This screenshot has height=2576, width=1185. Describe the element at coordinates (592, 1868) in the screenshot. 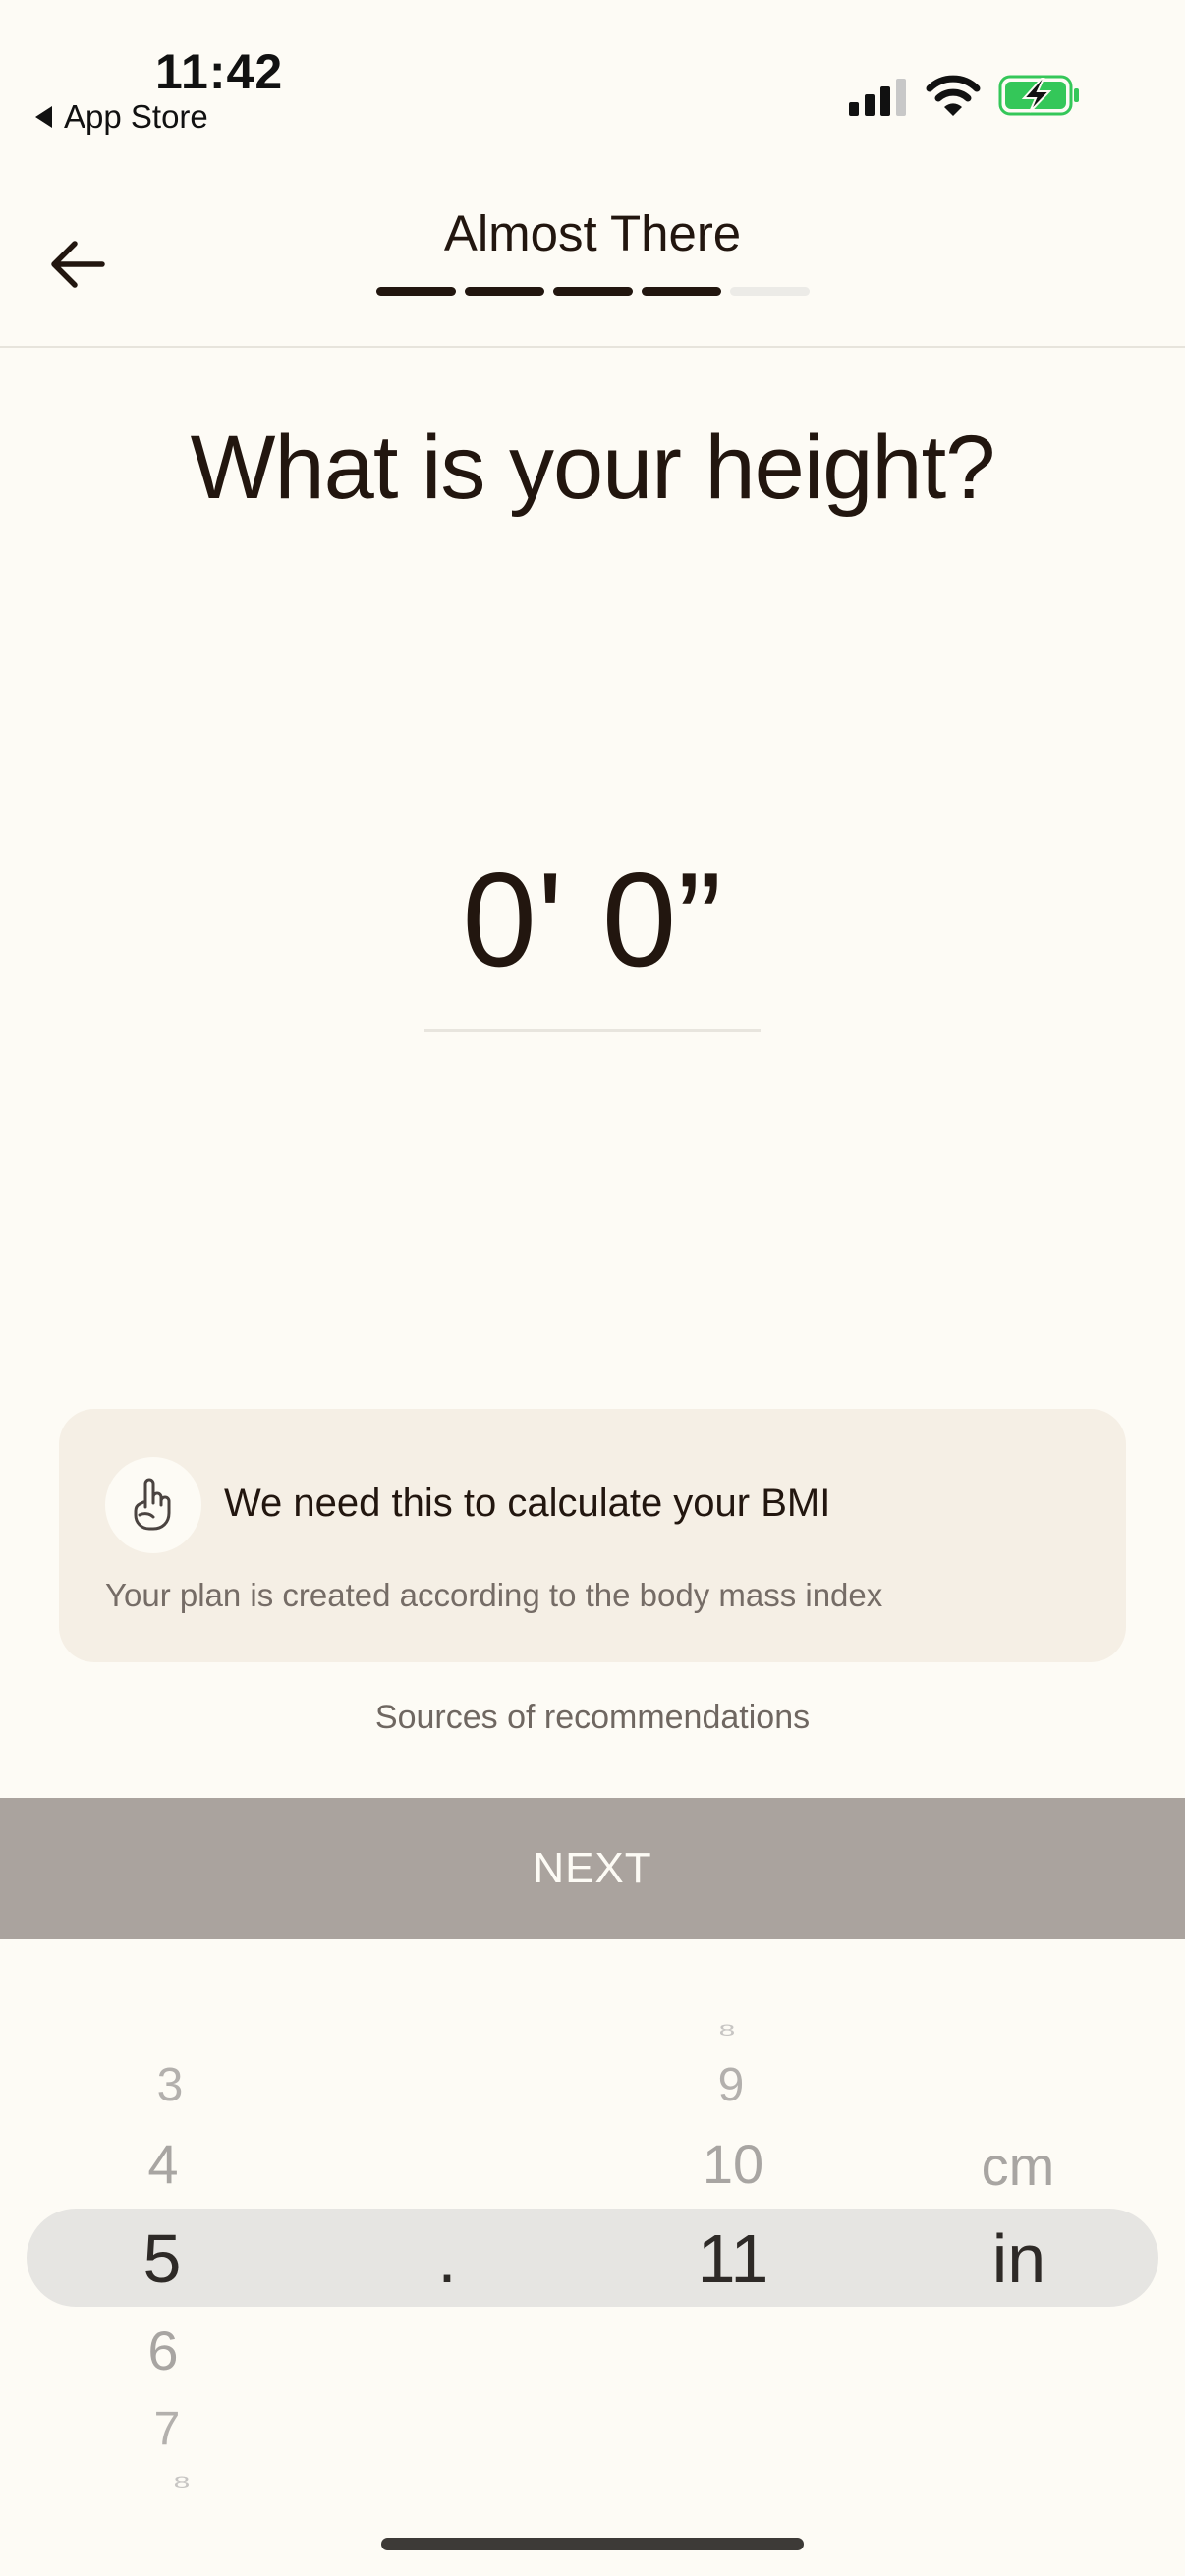

I see `next-button: NEXT` at that location.